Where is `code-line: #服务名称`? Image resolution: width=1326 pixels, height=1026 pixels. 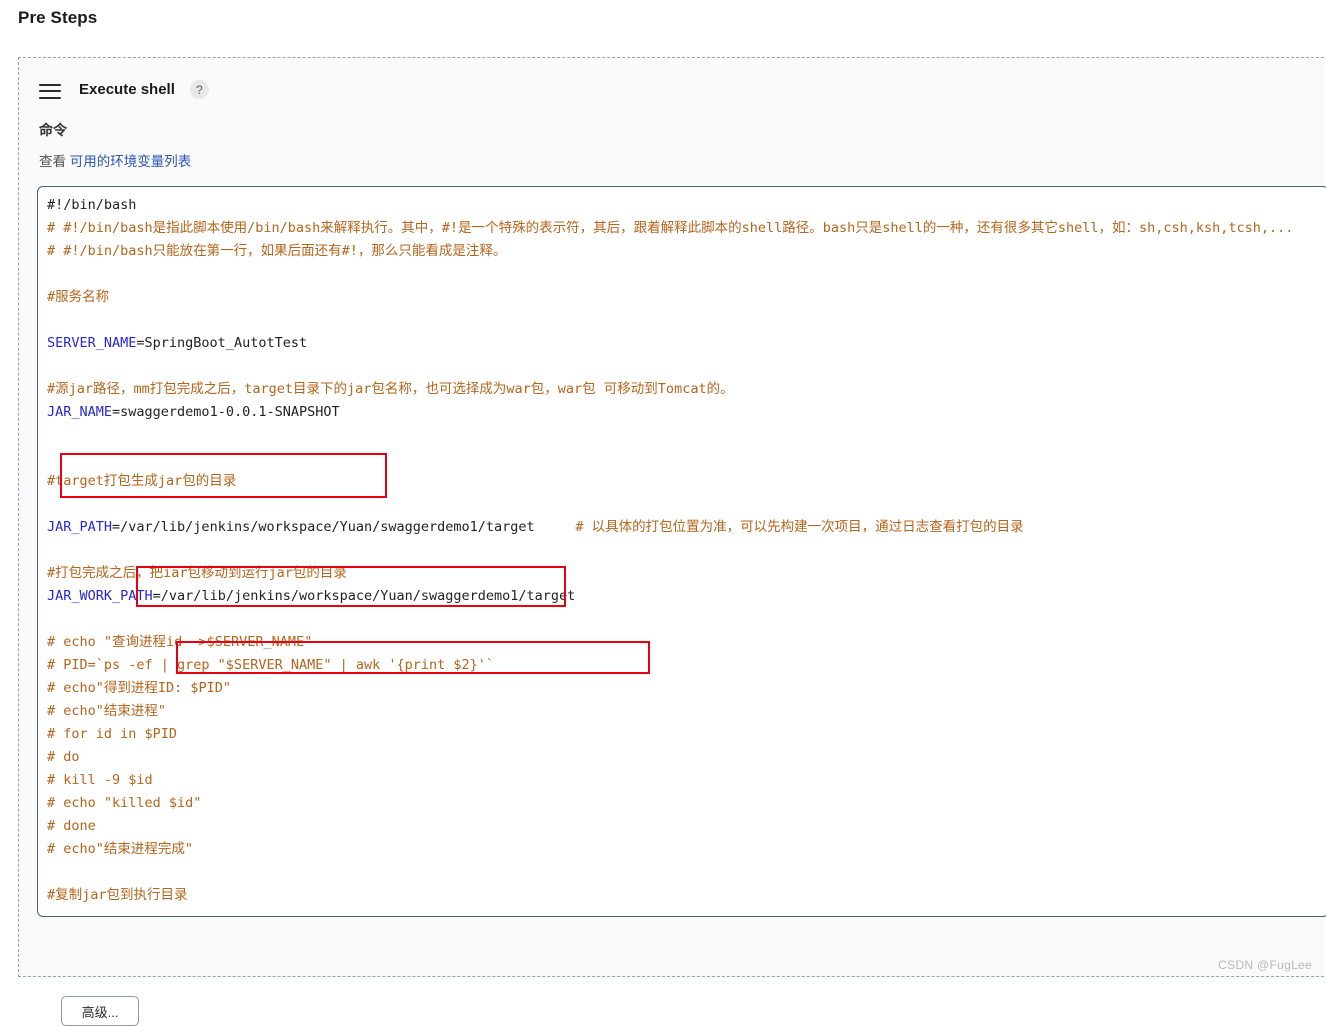 code-line: #服务名称 is located at coordinates (686, 297).